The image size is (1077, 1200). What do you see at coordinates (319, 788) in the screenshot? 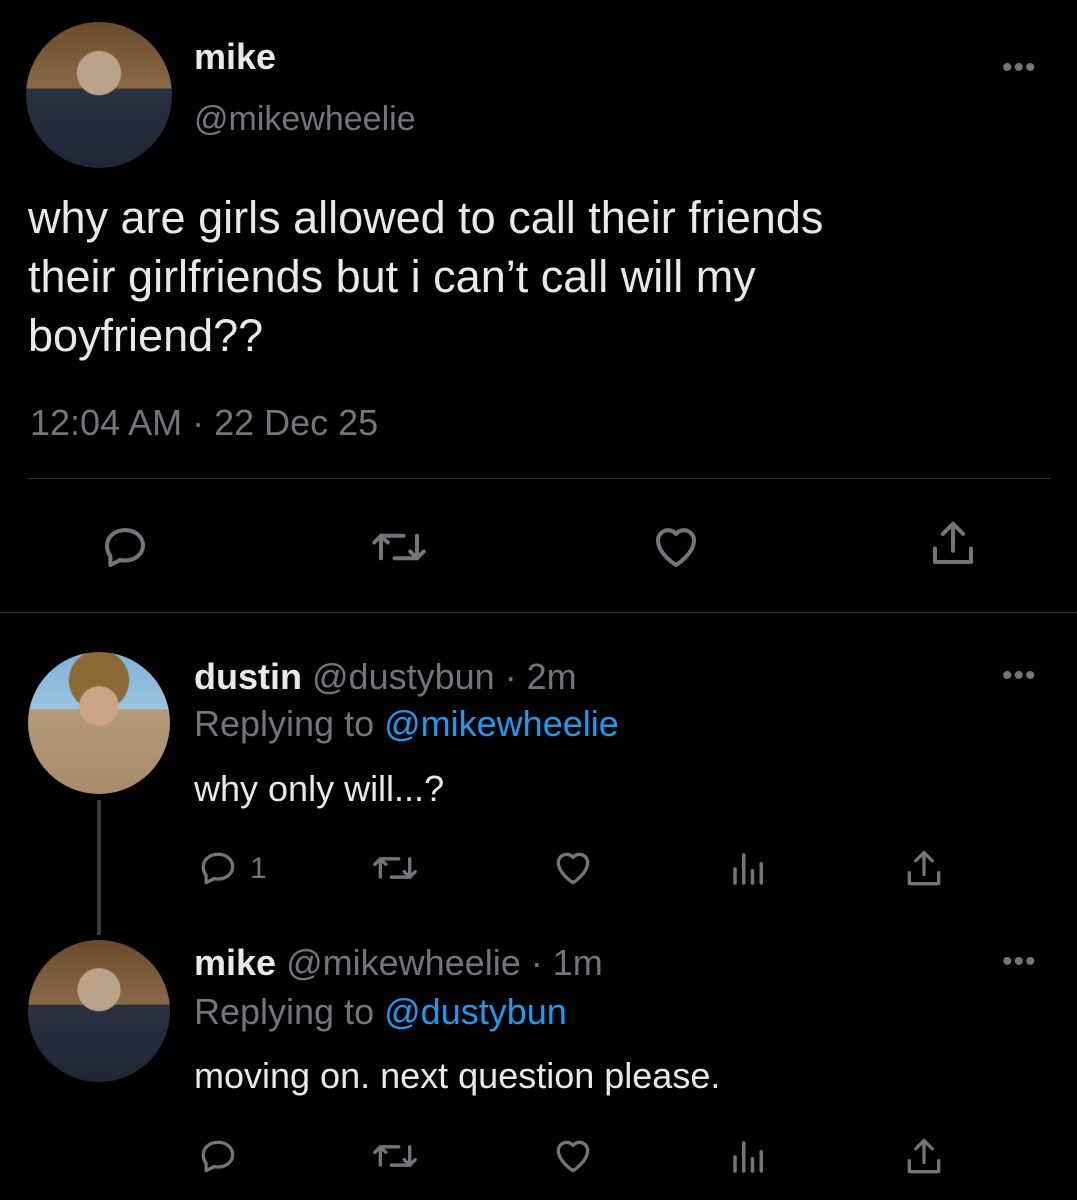
I see `reply-text: why only will...?` at bounding box center [319, 788].